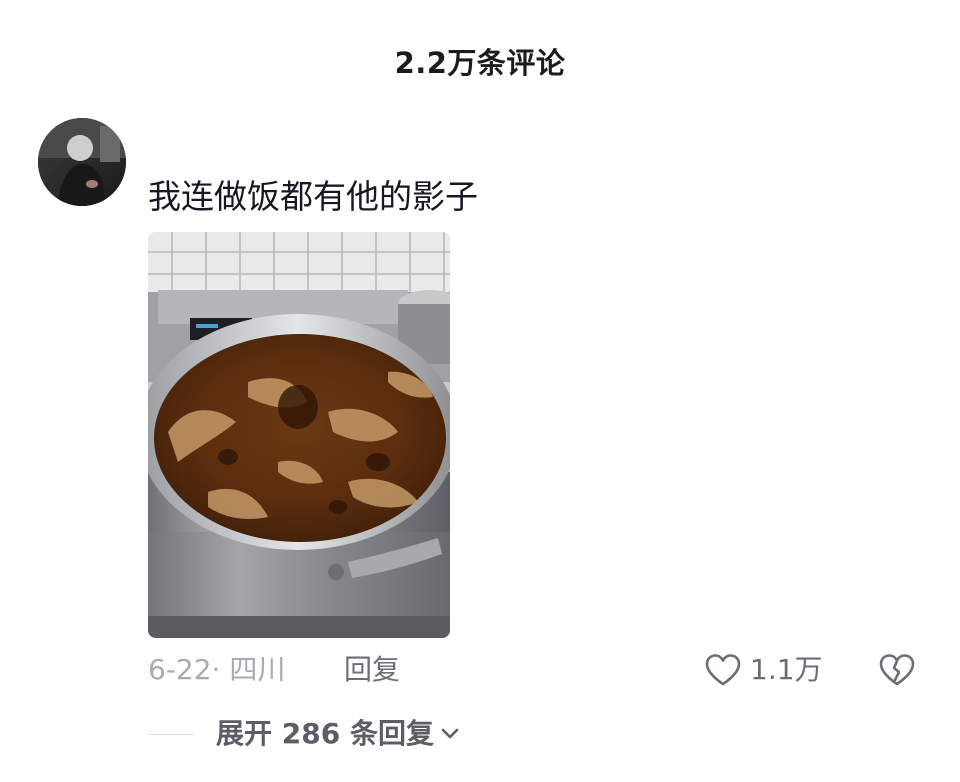 The image size is (960, 782). I want to click on avatar-image, so click(82, 162).